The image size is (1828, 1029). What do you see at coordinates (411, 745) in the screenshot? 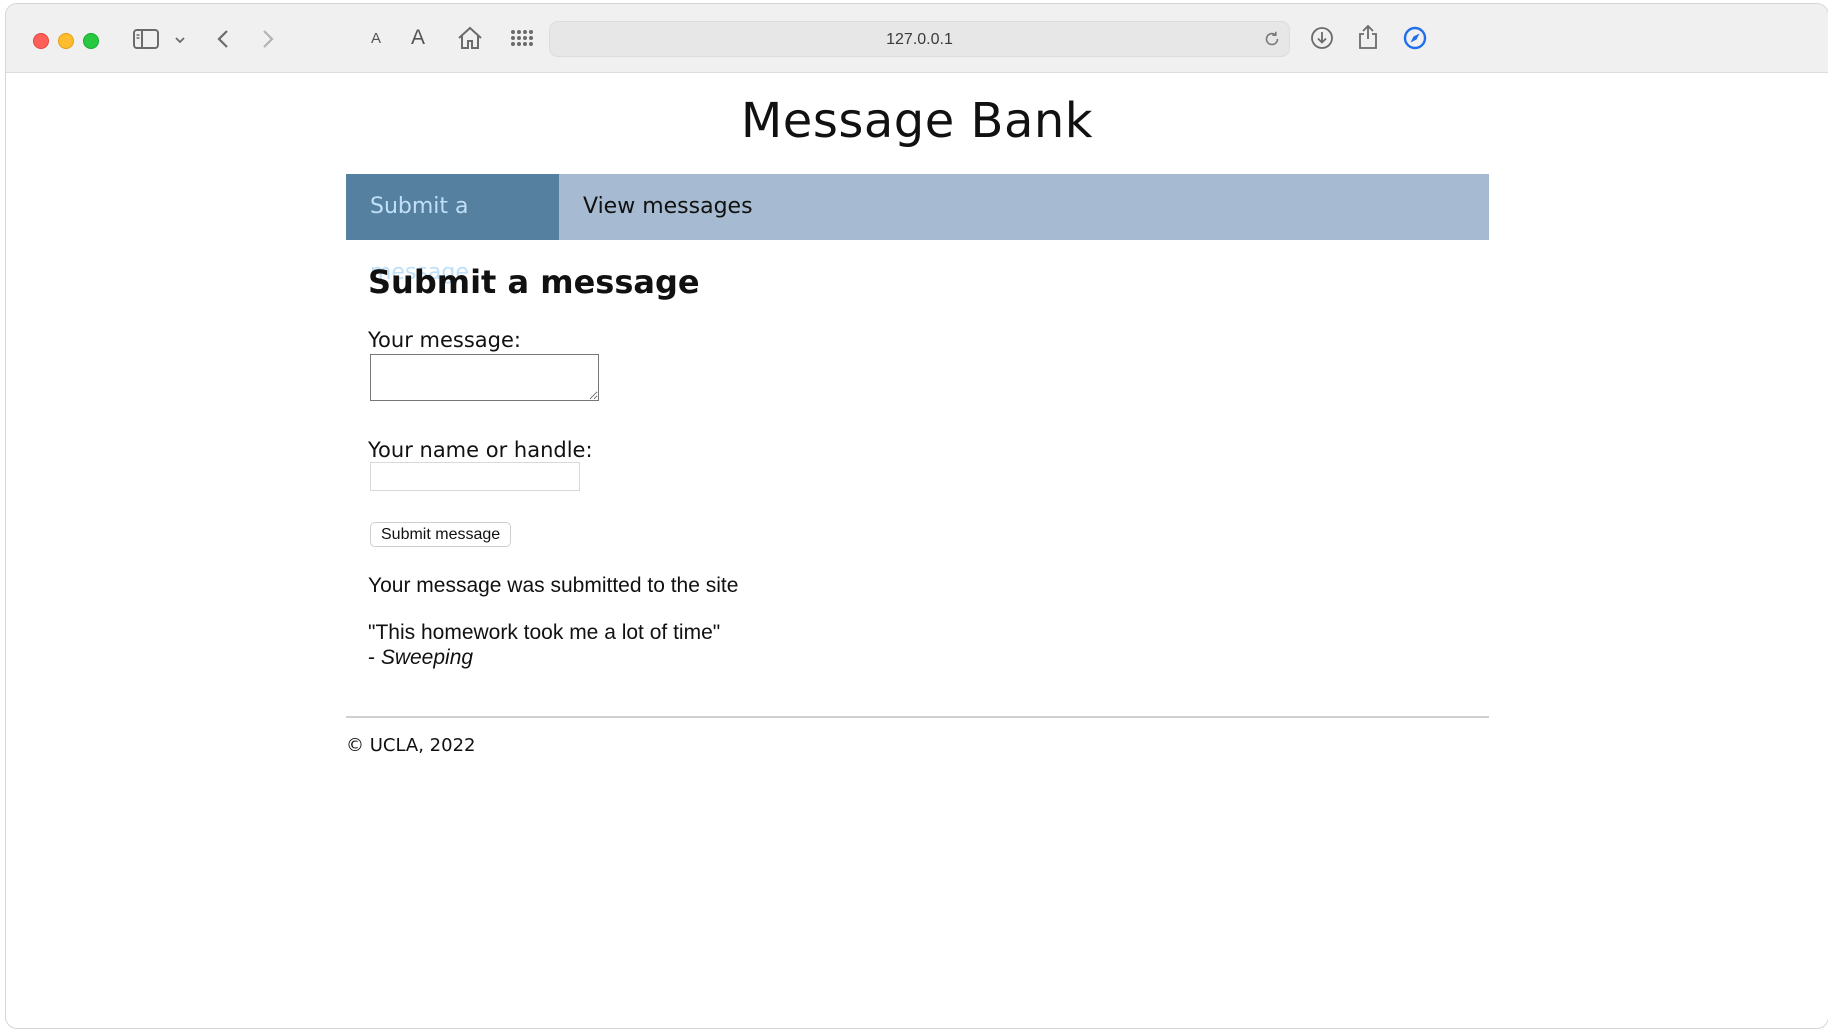
I see `footer-copyright: © UCLA, 2022` at bounding box center [411, 745].